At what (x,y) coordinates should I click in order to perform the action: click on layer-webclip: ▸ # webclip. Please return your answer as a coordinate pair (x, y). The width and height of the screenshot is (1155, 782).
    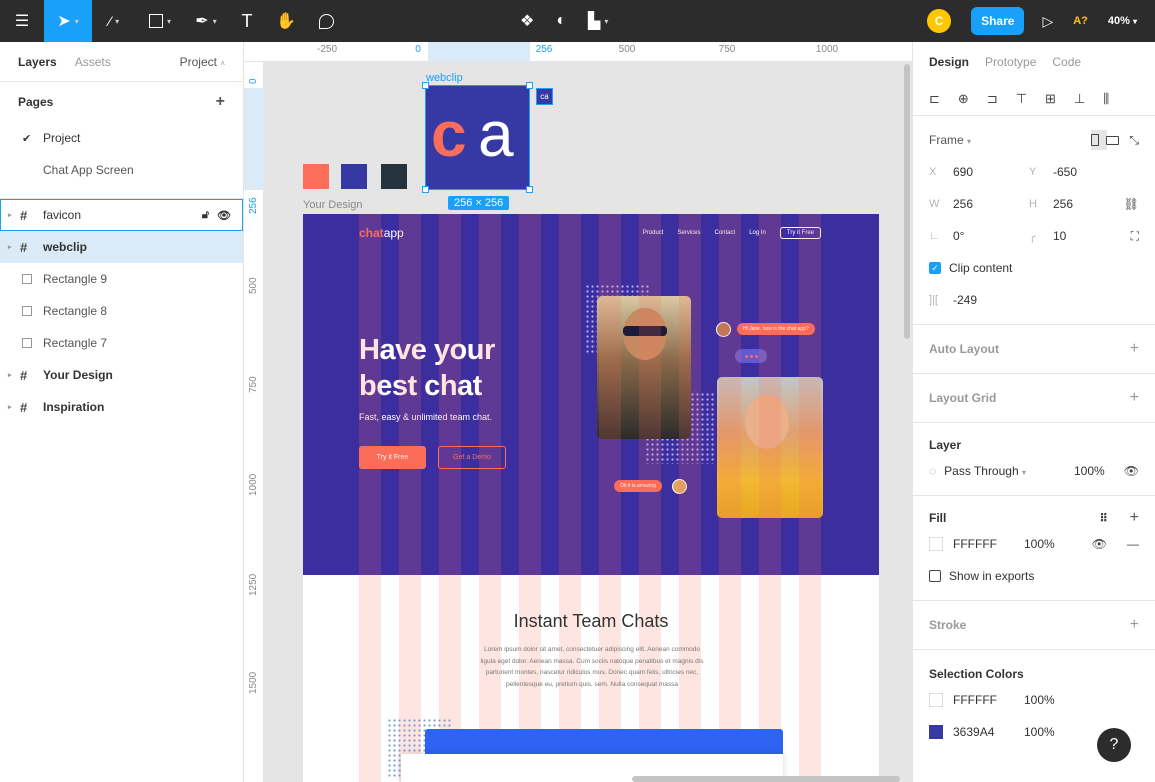
    Looking at the image, I should click on (121, 247).